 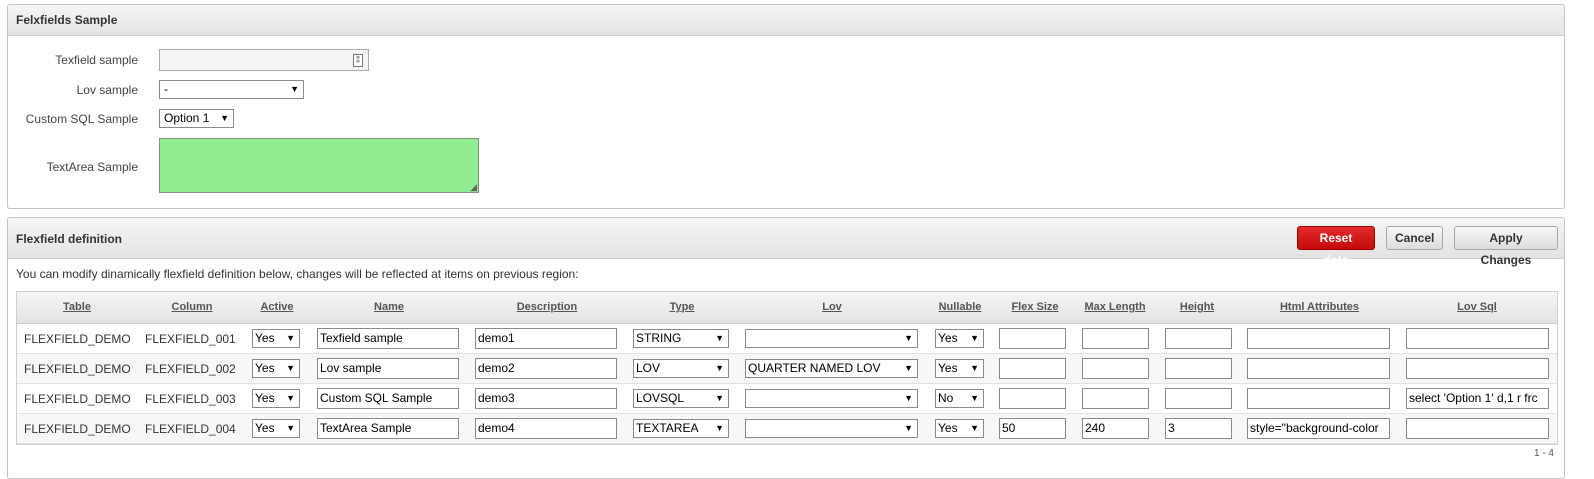 I want to click on type-select: STRING ▼, so click(x=681, y=338).